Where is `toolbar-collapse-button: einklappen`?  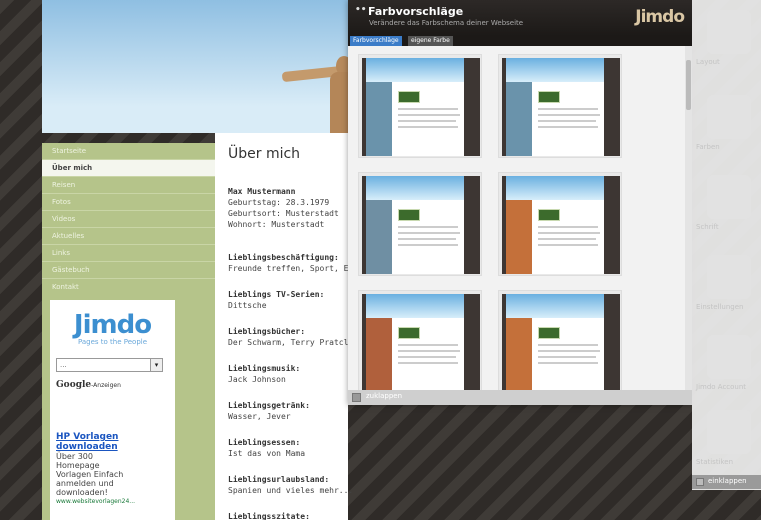 toolbar-collapse-button: einklappen is located at coordinates (727, 481).